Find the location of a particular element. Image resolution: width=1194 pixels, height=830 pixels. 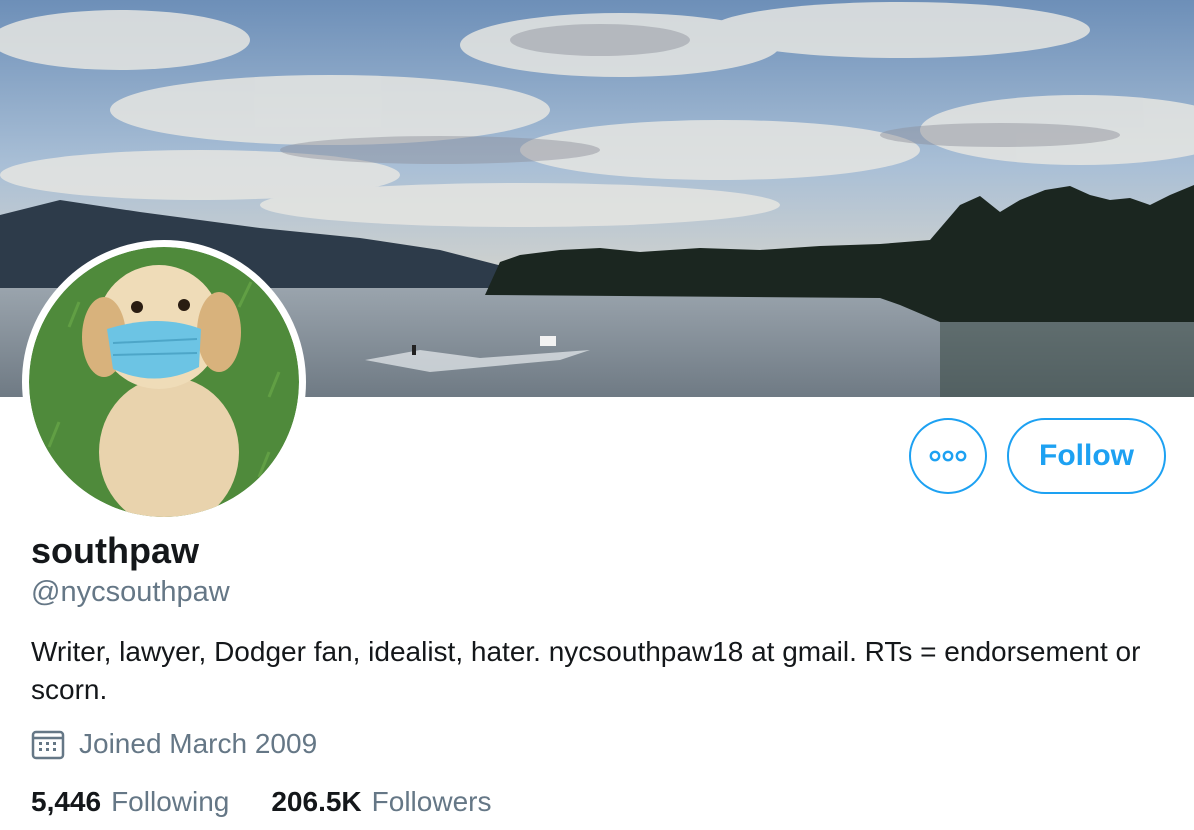

calendar-icon is located at coordinates (48, 745).